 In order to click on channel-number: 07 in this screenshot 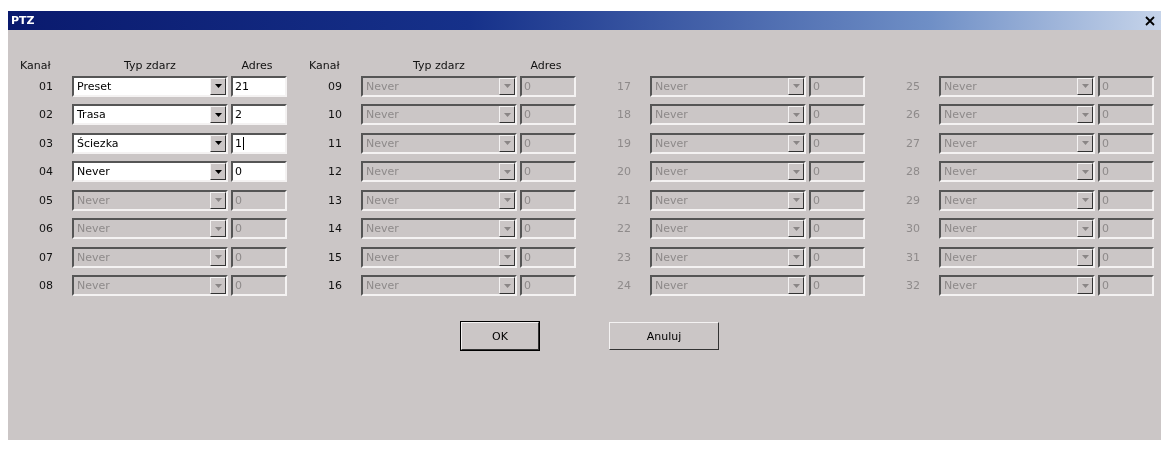, I will do `click(46, 257)`.